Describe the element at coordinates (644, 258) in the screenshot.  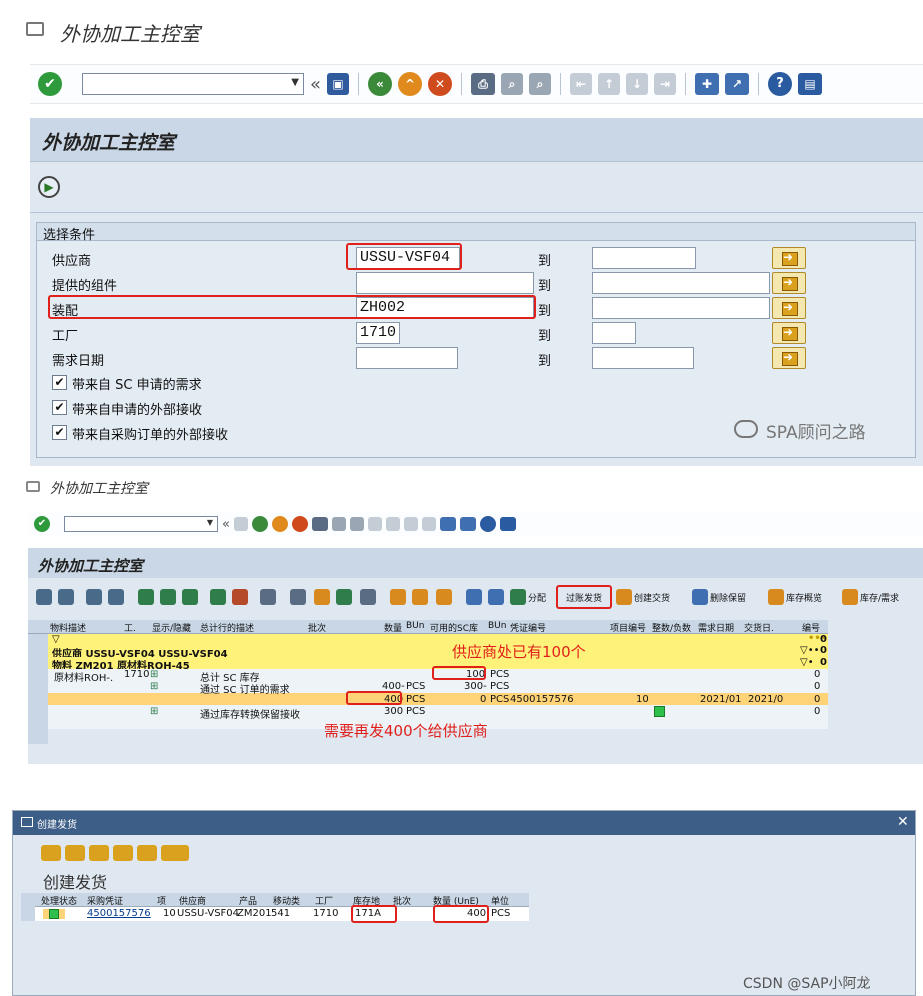
I see `vendor-to-field` at that location.